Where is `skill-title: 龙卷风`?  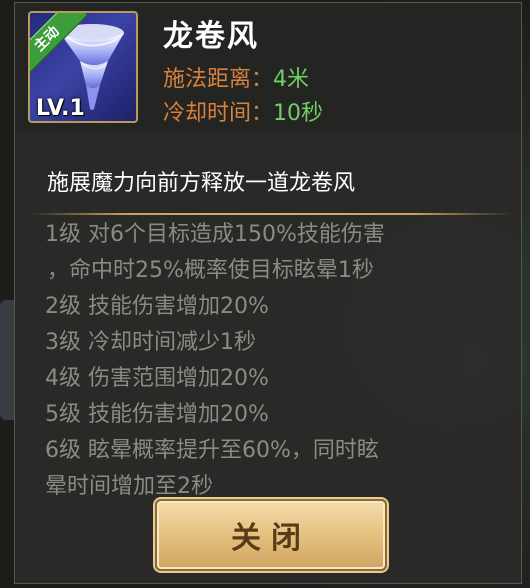 skill-title: 龙卷风 is located at coordinates (211, 36).